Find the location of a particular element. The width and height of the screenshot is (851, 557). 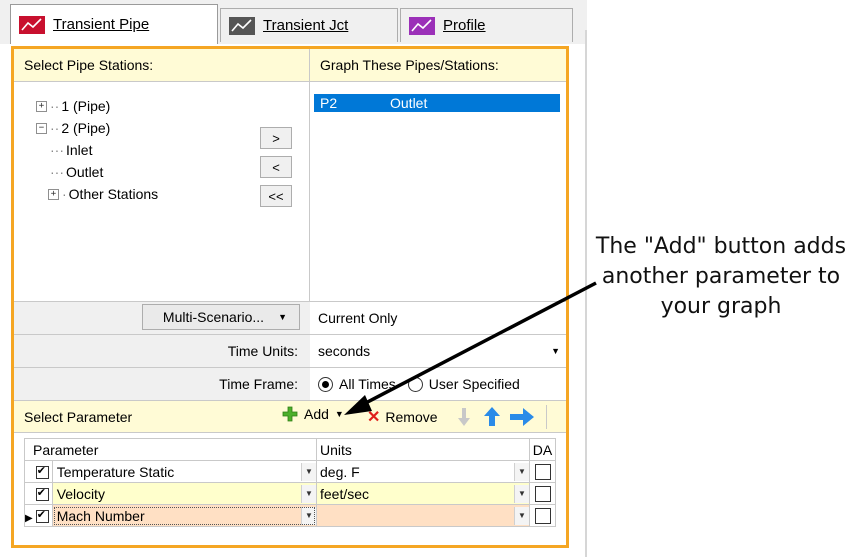

tab-label: Transient Pipe is located at coordinates (101, 24).